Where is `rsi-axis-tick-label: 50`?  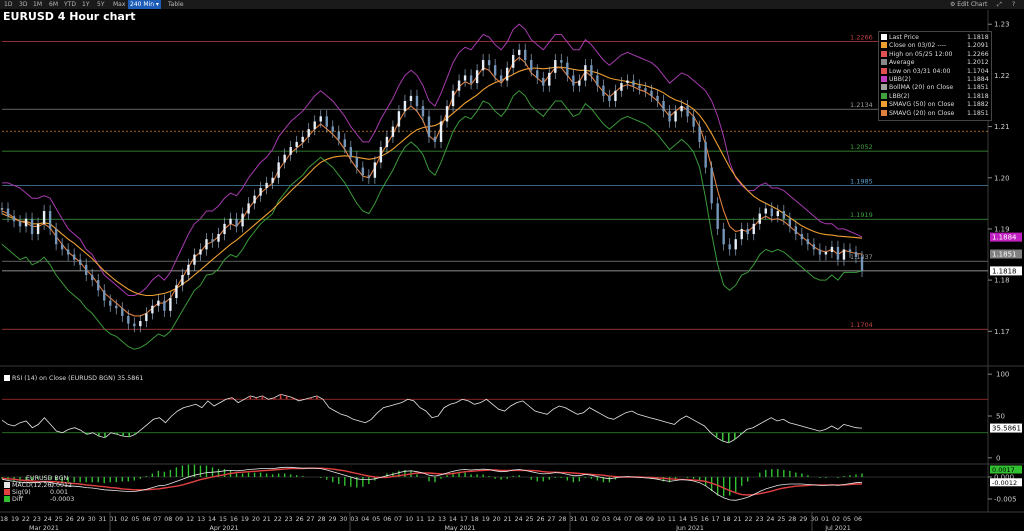 rsi-axis-tick-label: 50 is located at coordinates (1000, 417).